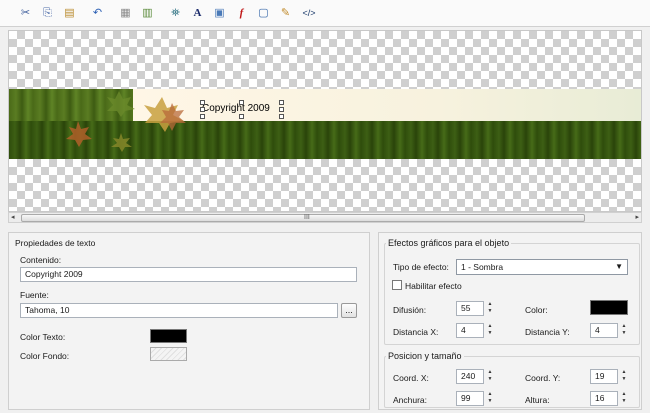  Describe the element at coordinates (175, 13) in the screenshot. I see `insert-image-icon: ⛯` at that location.